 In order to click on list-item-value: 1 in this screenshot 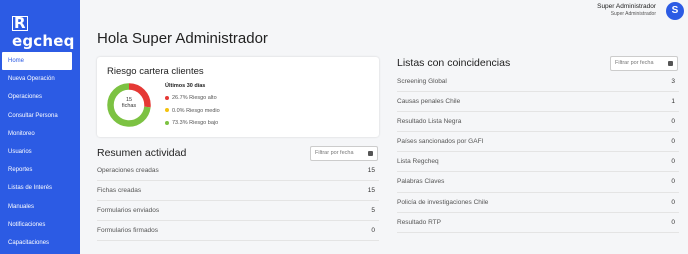, I will do `click(673, 102)`.